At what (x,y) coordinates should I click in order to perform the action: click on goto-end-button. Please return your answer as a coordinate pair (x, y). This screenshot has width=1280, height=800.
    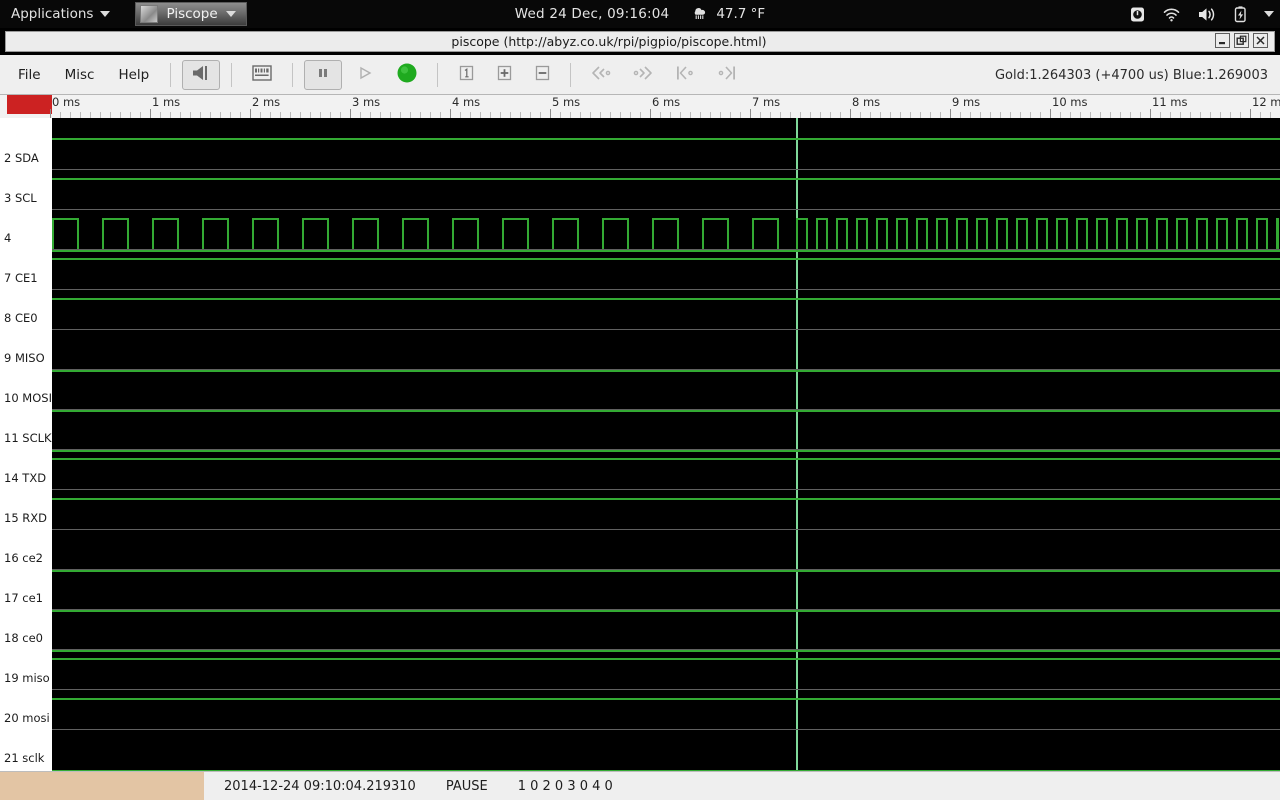
    Looking at the image, I should click on (727, 75).